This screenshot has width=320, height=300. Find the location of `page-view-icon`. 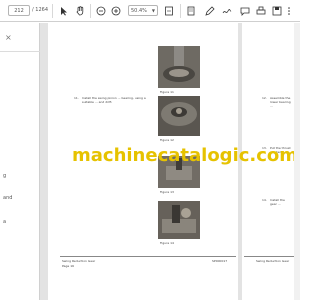

page-view-icon is located at coordinates (191, 11).